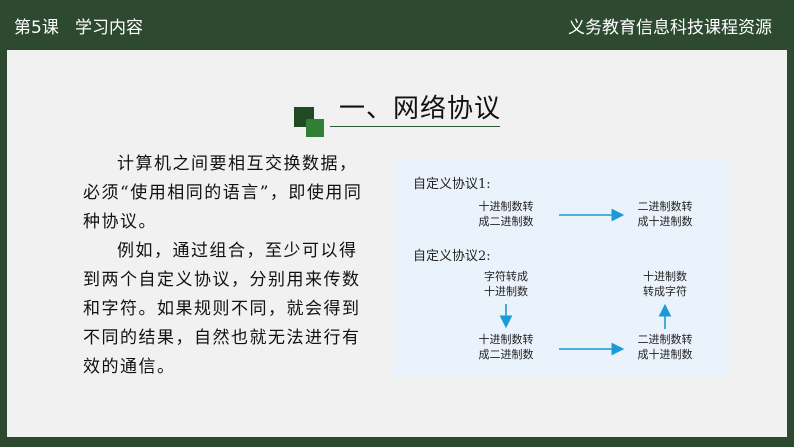 The height and width of the screenshot is (447, 794). I want to click on header-bar: 第5课 学习内容 义务教育信息科技课程资源, so click(397, 25).